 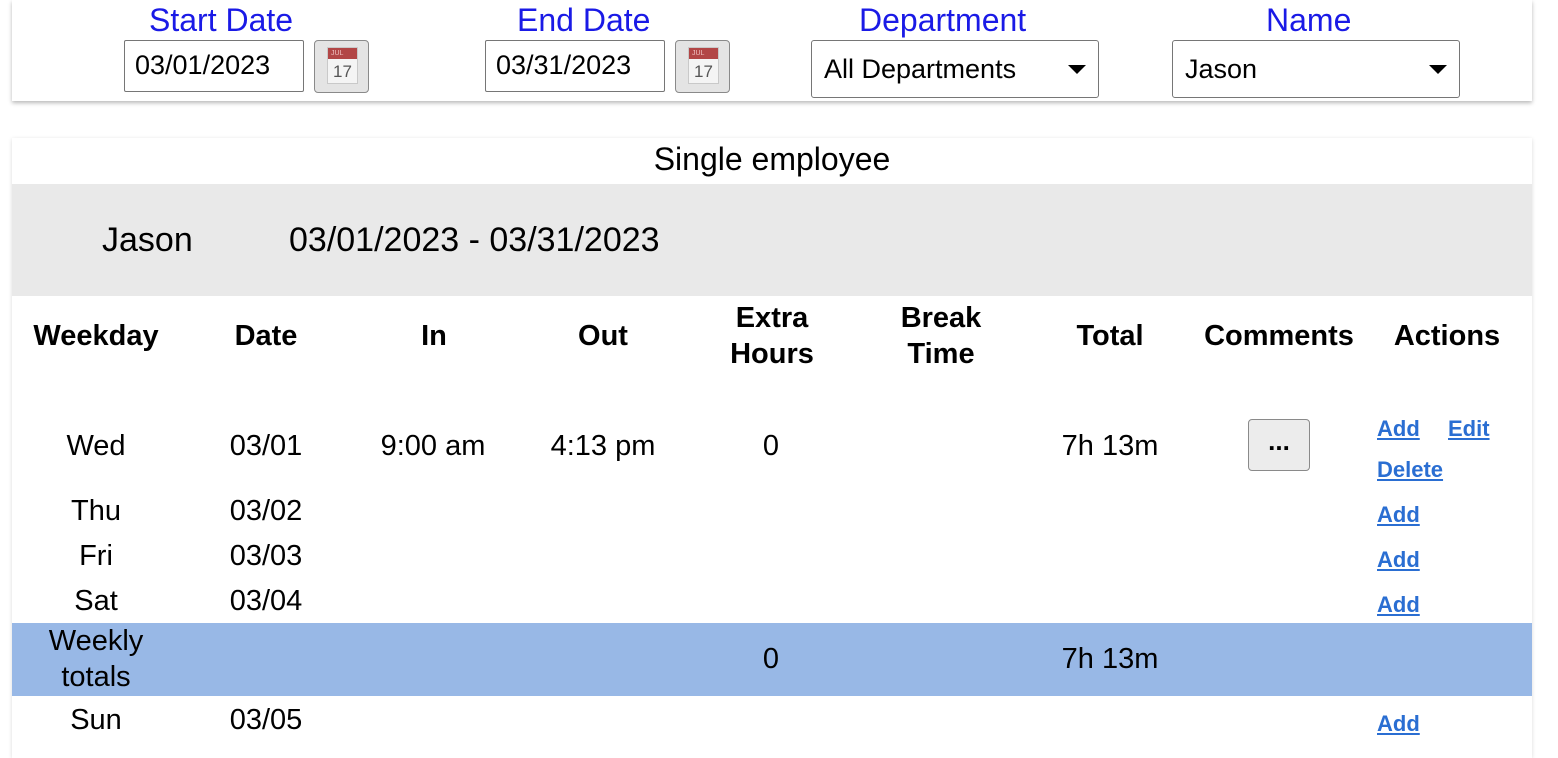 I want to click on row-date: 03/02, so click(x=266, y=511).